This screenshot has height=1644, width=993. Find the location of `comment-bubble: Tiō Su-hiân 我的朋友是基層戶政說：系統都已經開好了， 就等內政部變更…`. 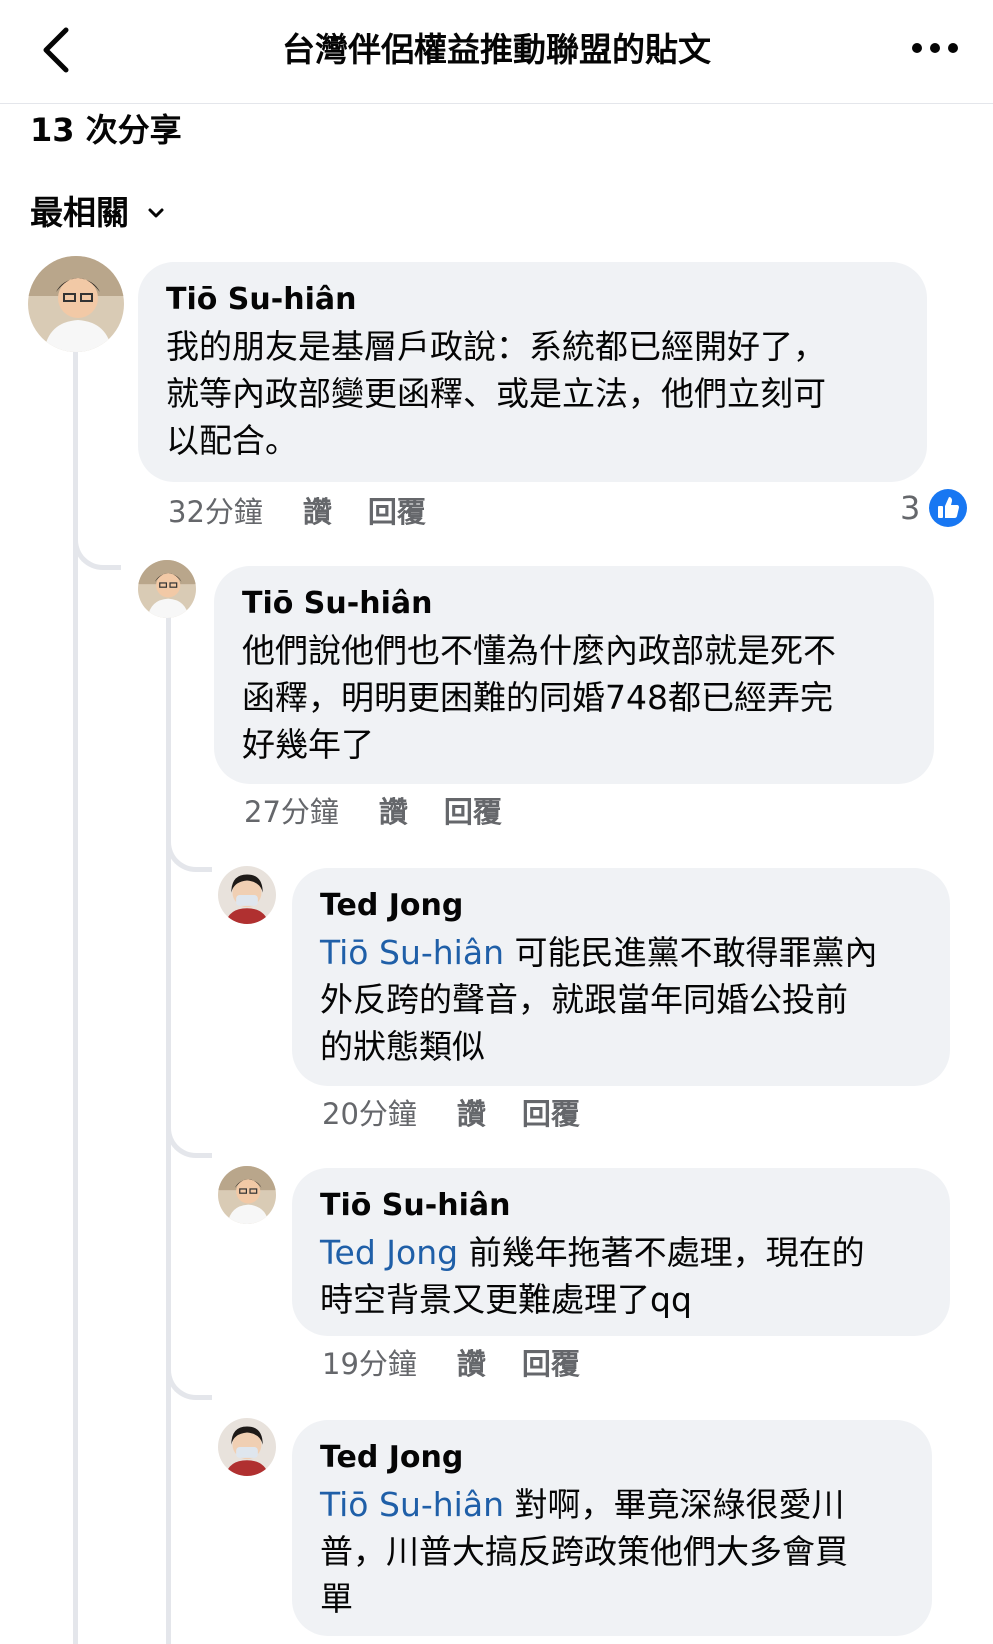

comment-bubble: Tiō Su-hiân 我的朋友是基層戶政說：系統都已經開好了， 就等內政部變更… is located at coordinates (532, 372).